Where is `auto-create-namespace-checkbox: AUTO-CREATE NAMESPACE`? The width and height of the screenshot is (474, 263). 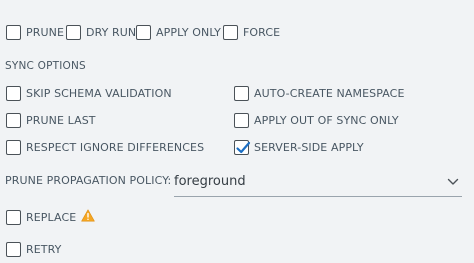
auto-create-namespace-checkbox: AUTO-CREATE NAMESPACE is located at coordinates (319, 93).